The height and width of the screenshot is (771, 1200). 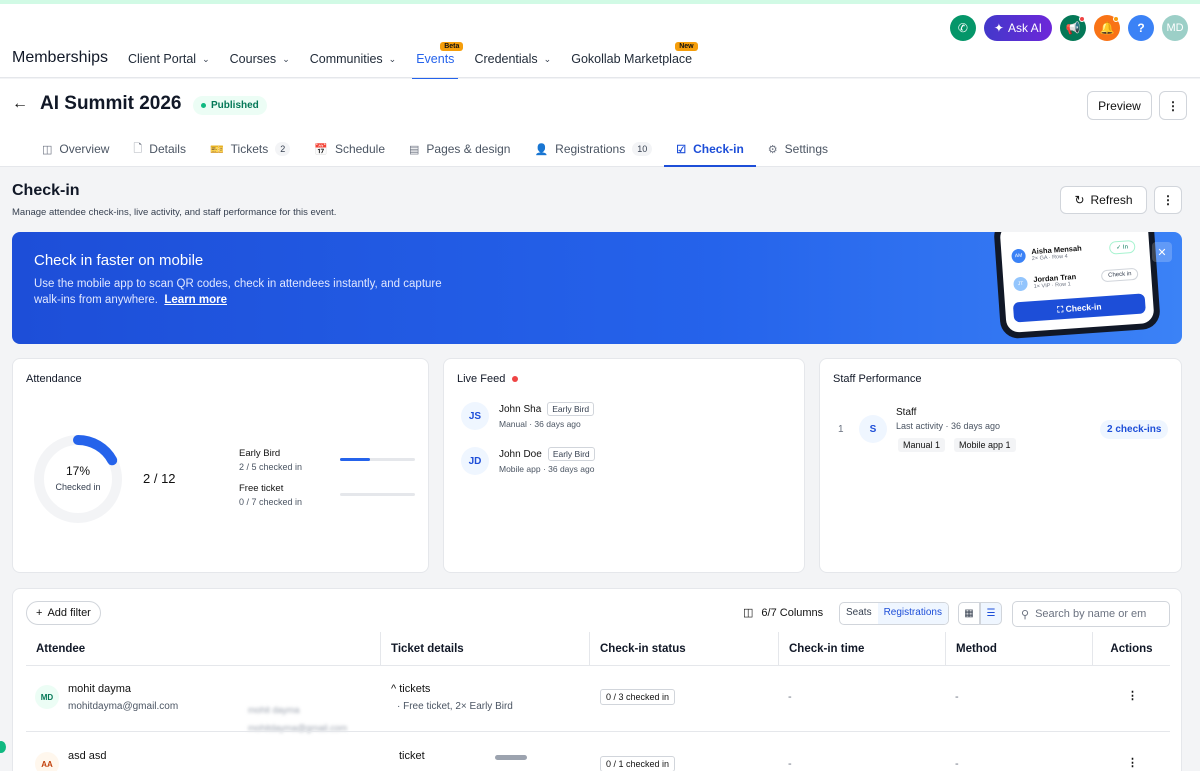 I want to click on method-chip: Mobile app 1, so click(x=985, y=445).